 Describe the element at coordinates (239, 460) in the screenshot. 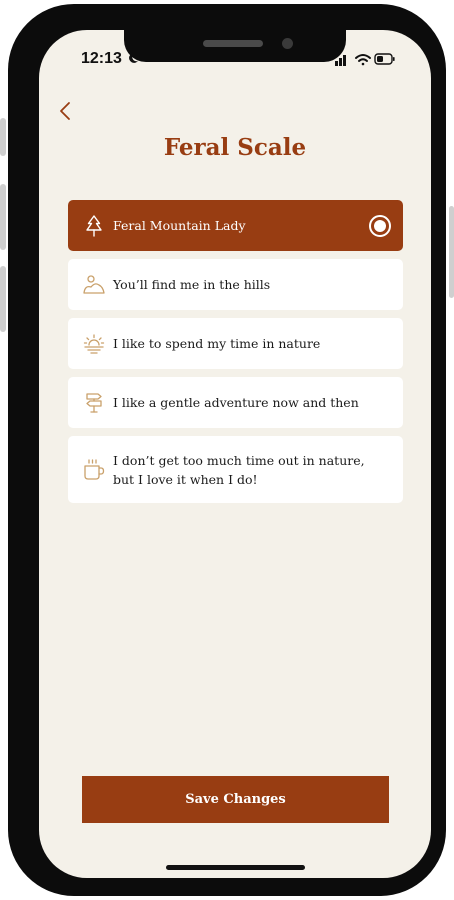

I see `option-label-line-1: I don’t get too much time out in nature,` at that location.